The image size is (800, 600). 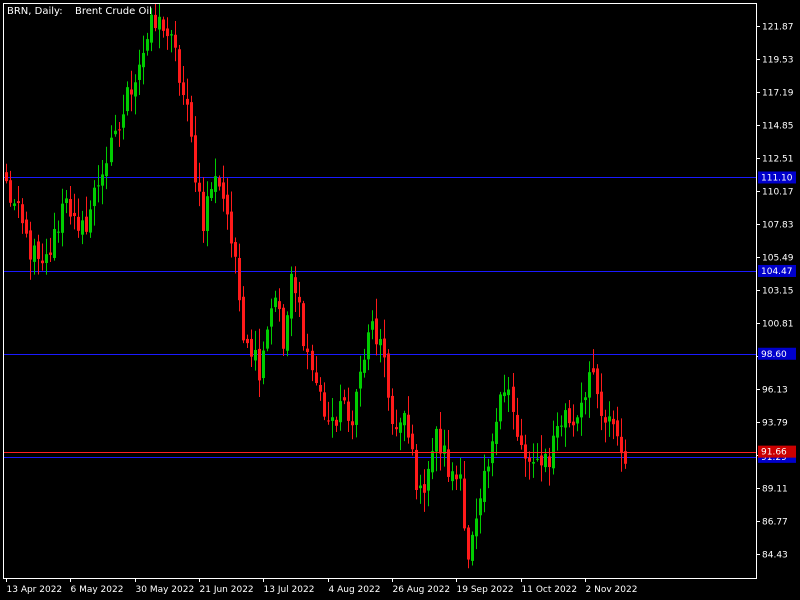 I want to click on chart-symbol-label: BRN, Daily:, so click(x=35, y=11).